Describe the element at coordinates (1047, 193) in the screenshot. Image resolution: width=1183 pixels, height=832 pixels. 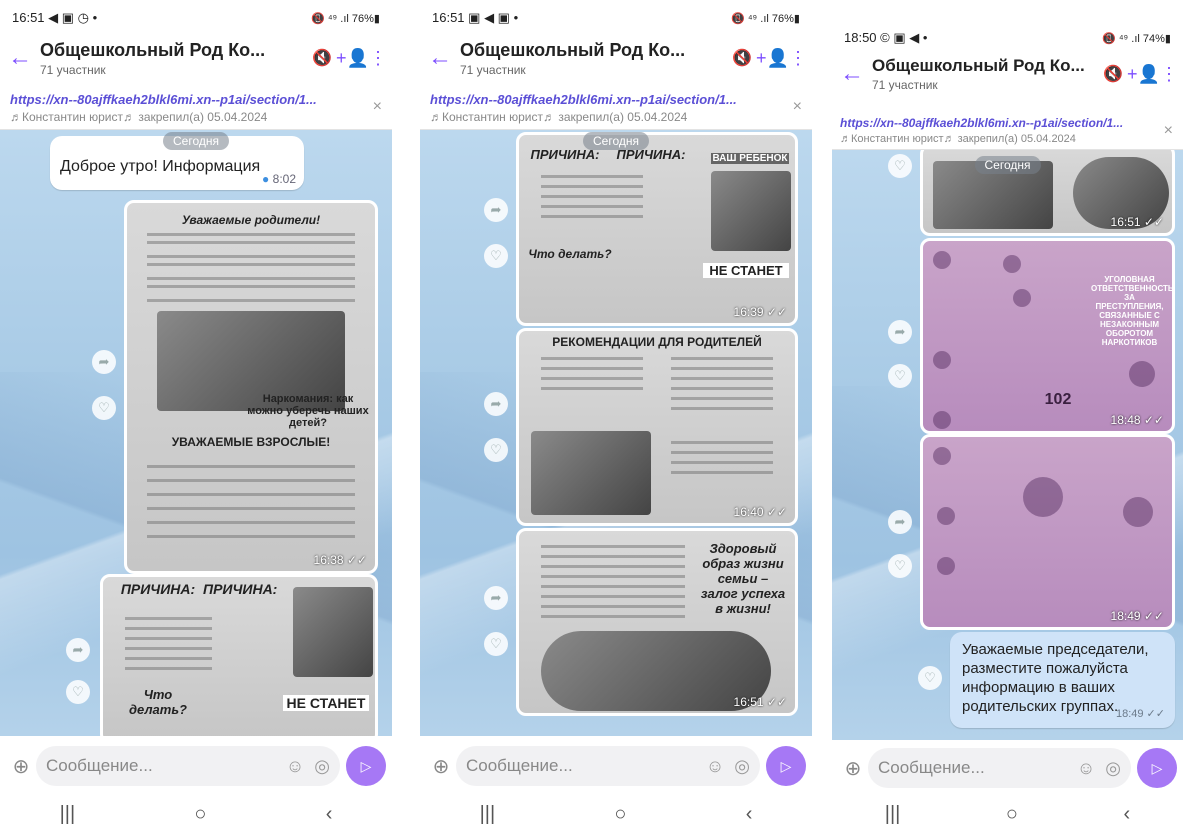
I see `image-message: 16:51 ✓✓` at that location.